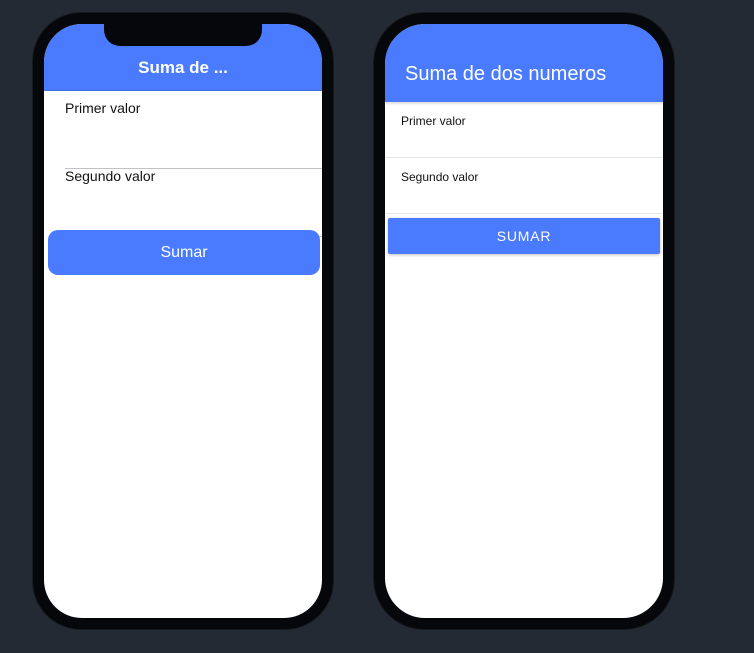  Describe the element at coordinates (193, 203) in the screenshot. I see `ios-second-value-field: Segundo valor` at that location.